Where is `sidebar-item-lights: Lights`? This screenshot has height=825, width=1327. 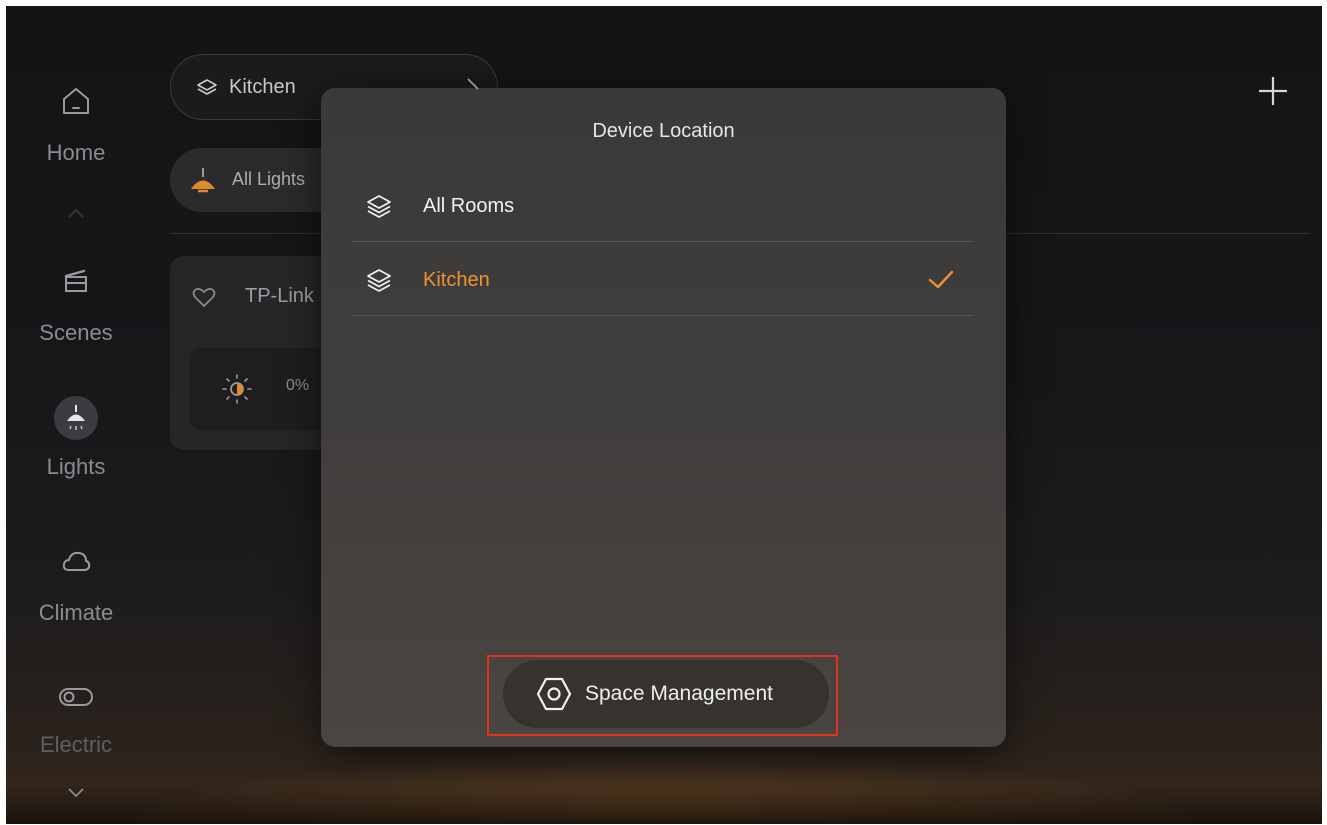 sidebar-item-lights: Lights is located at coordinates (76, 438).